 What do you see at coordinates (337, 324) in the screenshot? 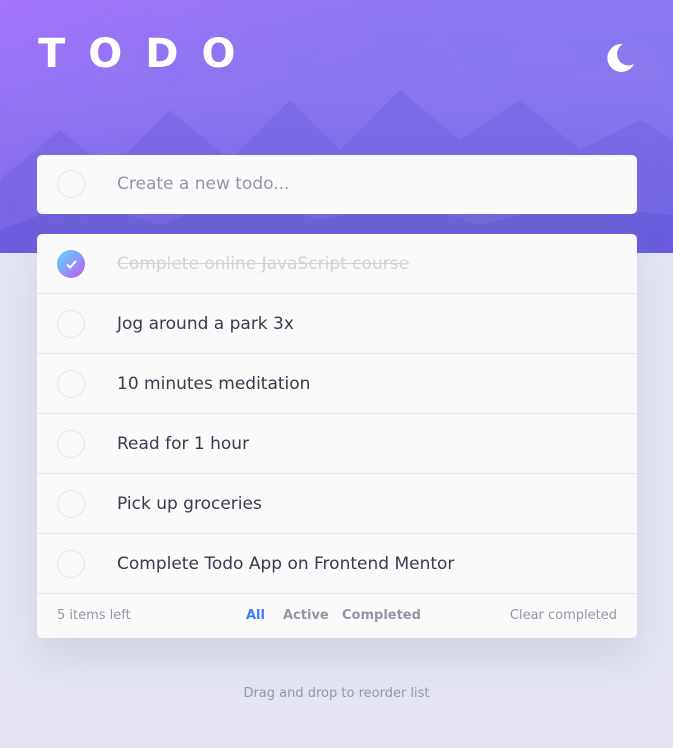
I see `todo-item: Jog around a park 3x` at bounding box center [337, 324].